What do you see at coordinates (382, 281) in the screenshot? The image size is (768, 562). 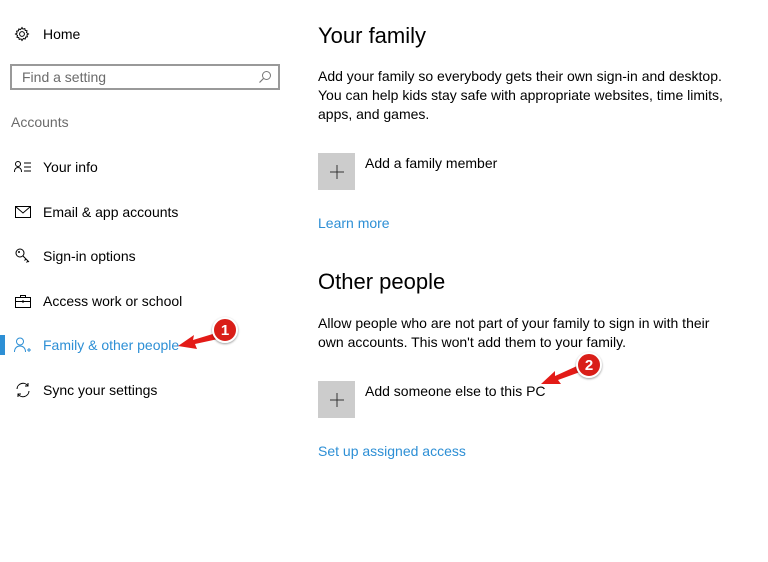 I see `other-people-heading: Other people` at bounding box center [382, 281].